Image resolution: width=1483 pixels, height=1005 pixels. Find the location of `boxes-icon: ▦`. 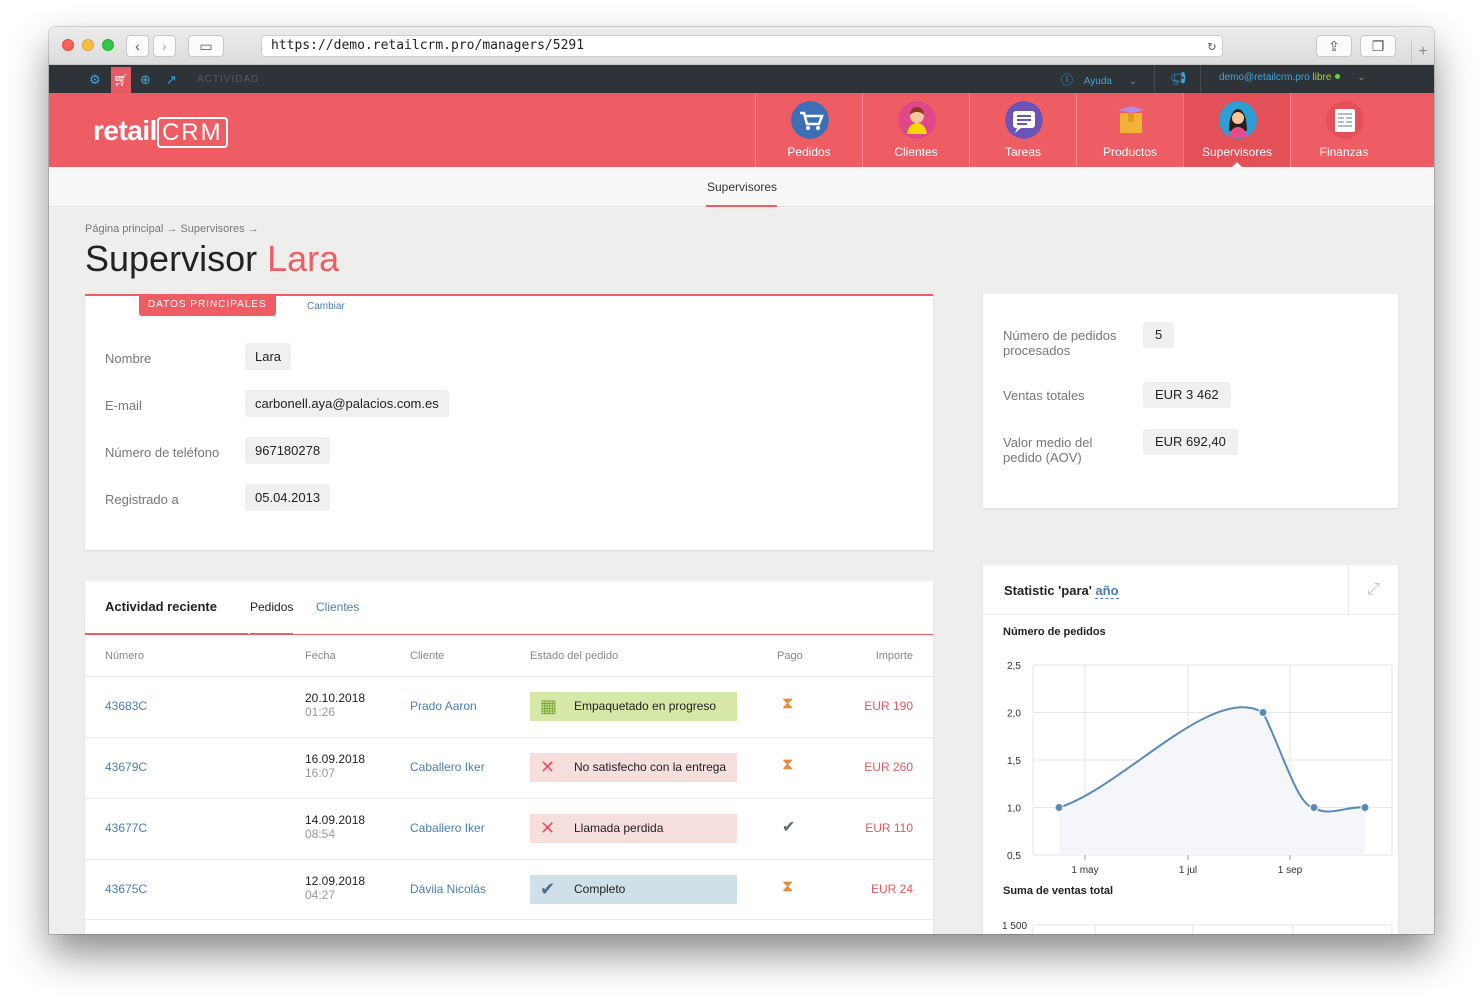

boxes-icon: ▦ is located at coordinates (549, 706).